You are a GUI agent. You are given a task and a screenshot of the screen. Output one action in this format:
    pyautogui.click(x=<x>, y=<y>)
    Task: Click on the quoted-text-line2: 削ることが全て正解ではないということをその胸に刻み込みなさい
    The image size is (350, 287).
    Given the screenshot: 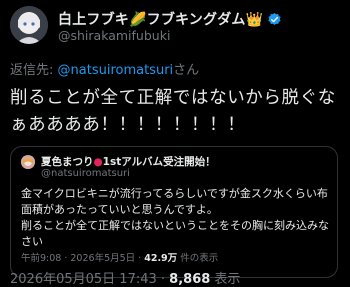 What is the action you would take?
    pyautogui.click(x=175, y=233)
    